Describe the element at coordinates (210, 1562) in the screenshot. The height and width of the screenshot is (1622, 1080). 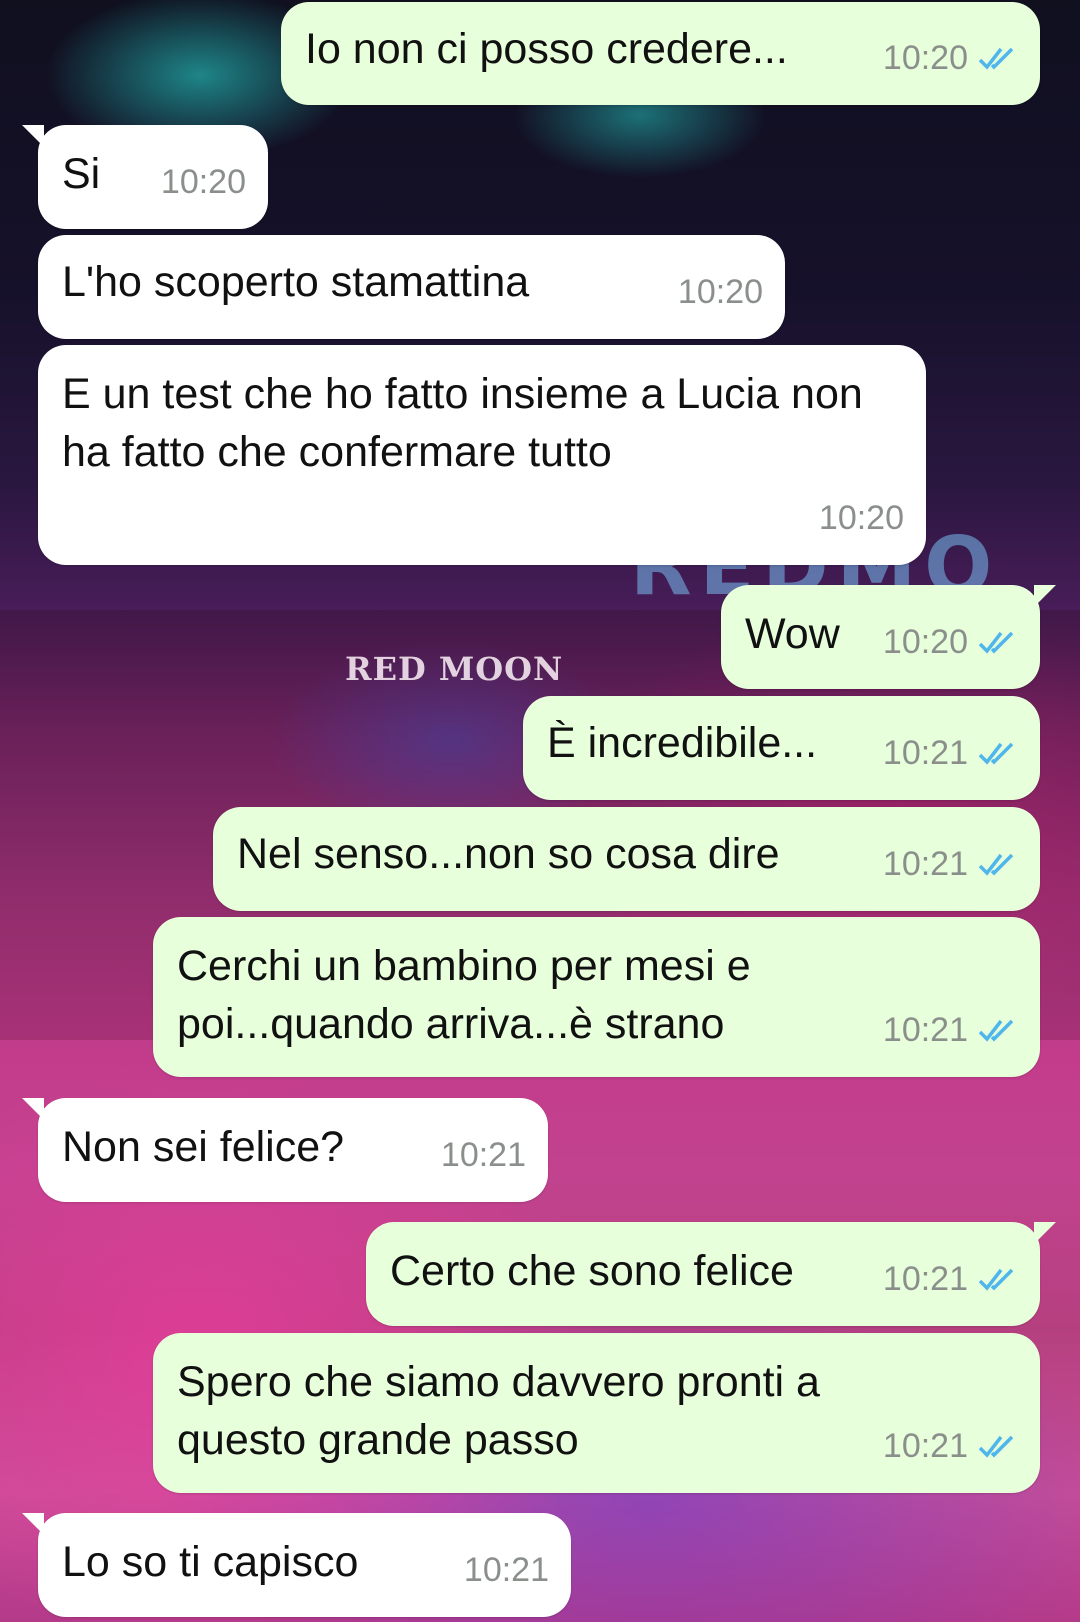
I see `message-text: Lo so ti capisco` at that location.